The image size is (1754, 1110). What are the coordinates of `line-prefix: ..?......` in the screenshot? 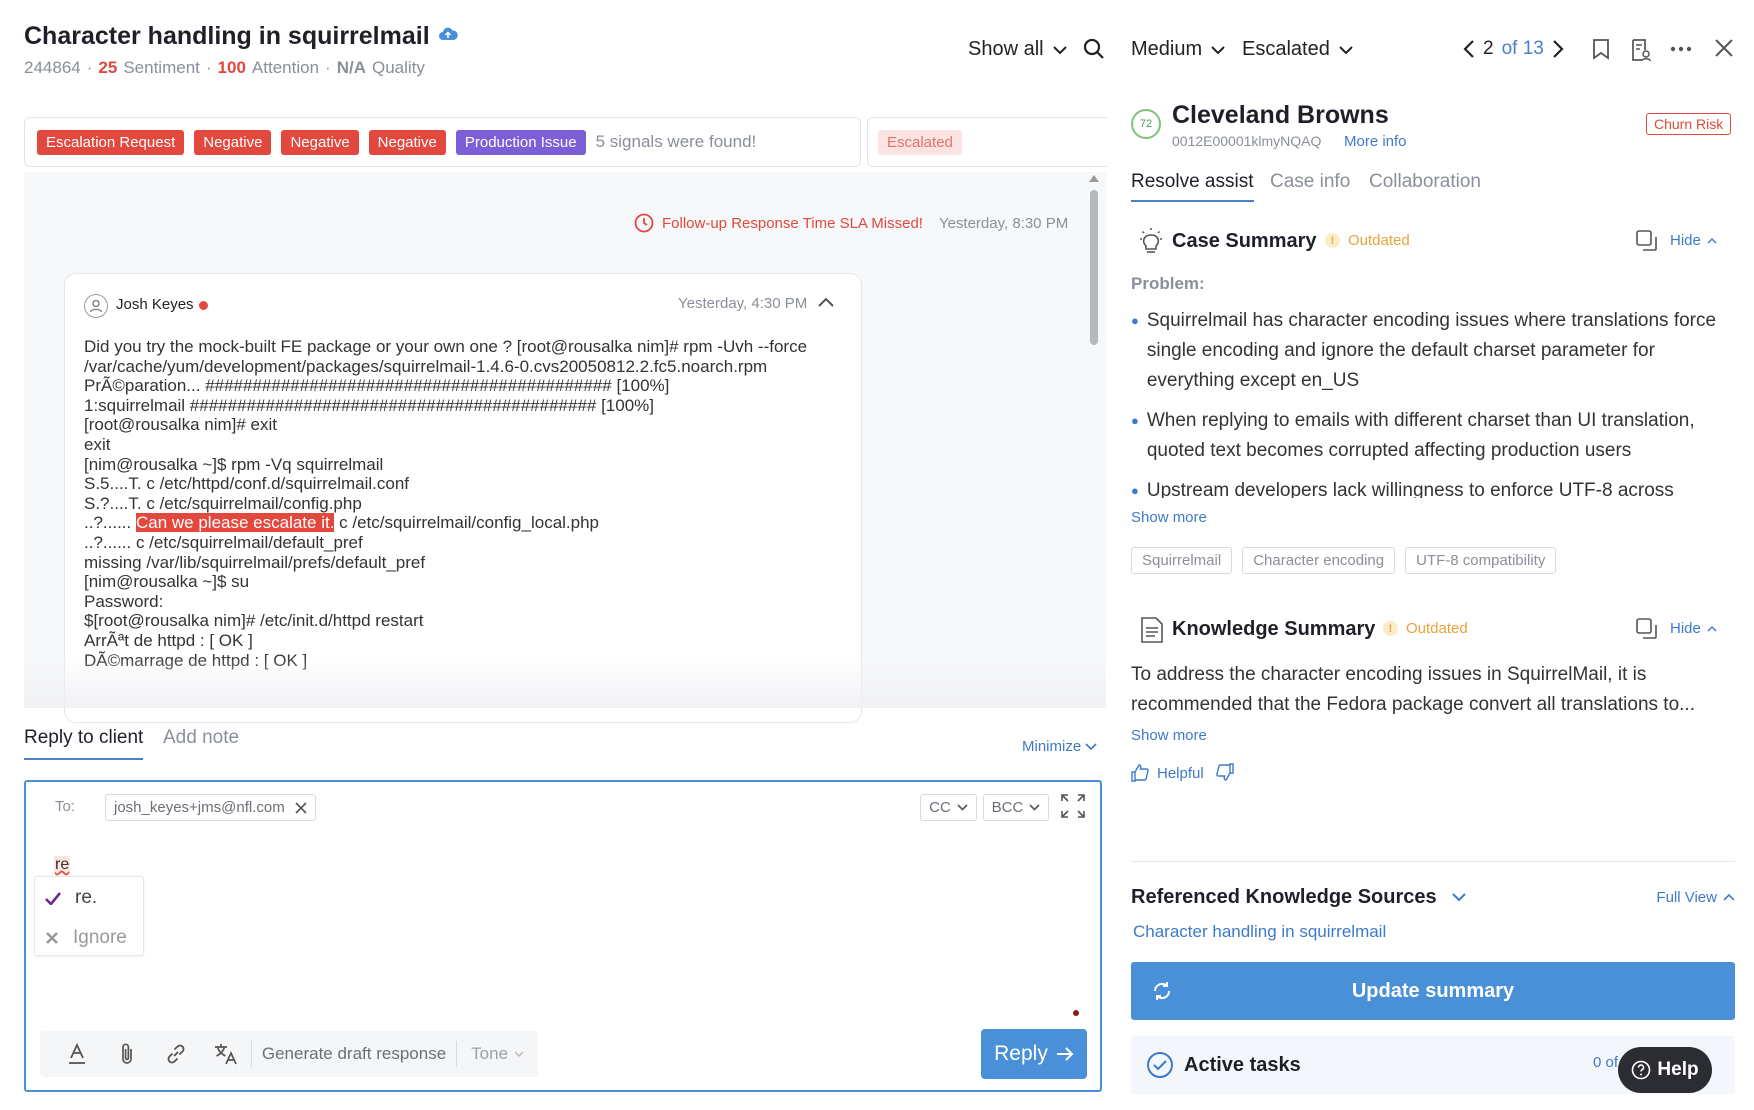 It's located at (108, 523).